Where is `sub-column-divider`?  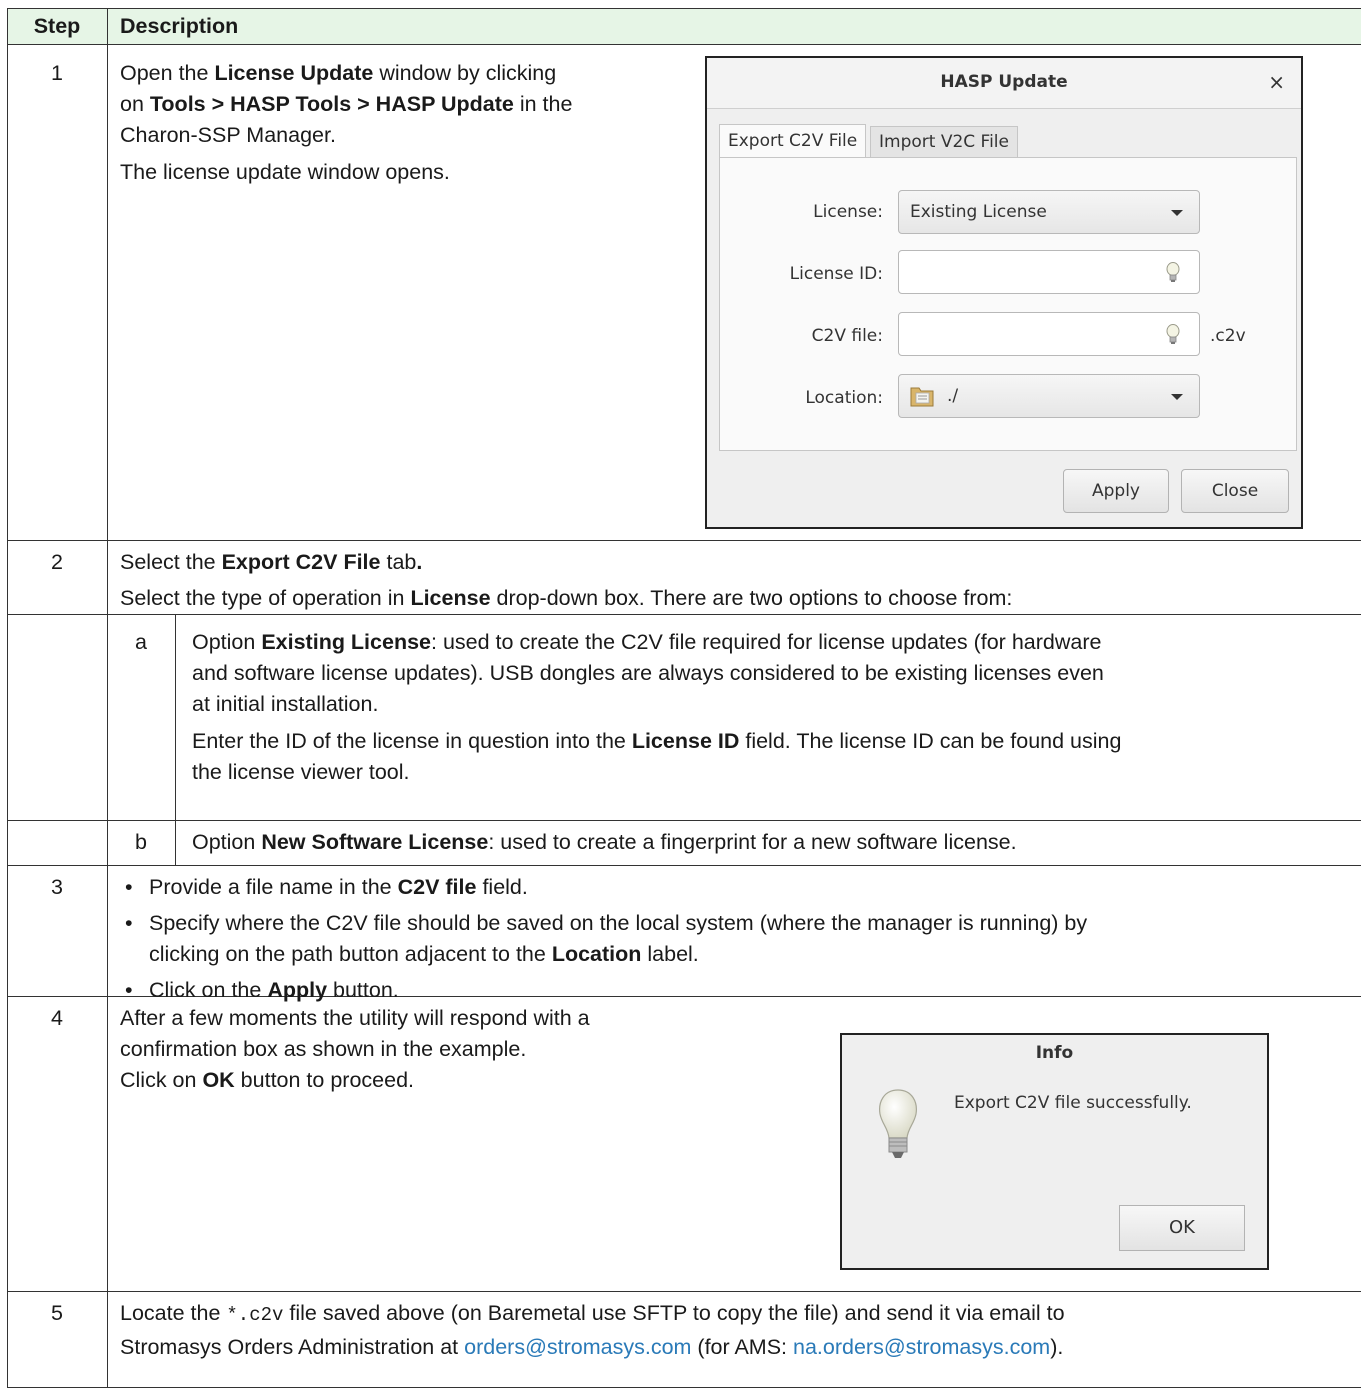 sub-column-divider is located at coordinates (175, 739).